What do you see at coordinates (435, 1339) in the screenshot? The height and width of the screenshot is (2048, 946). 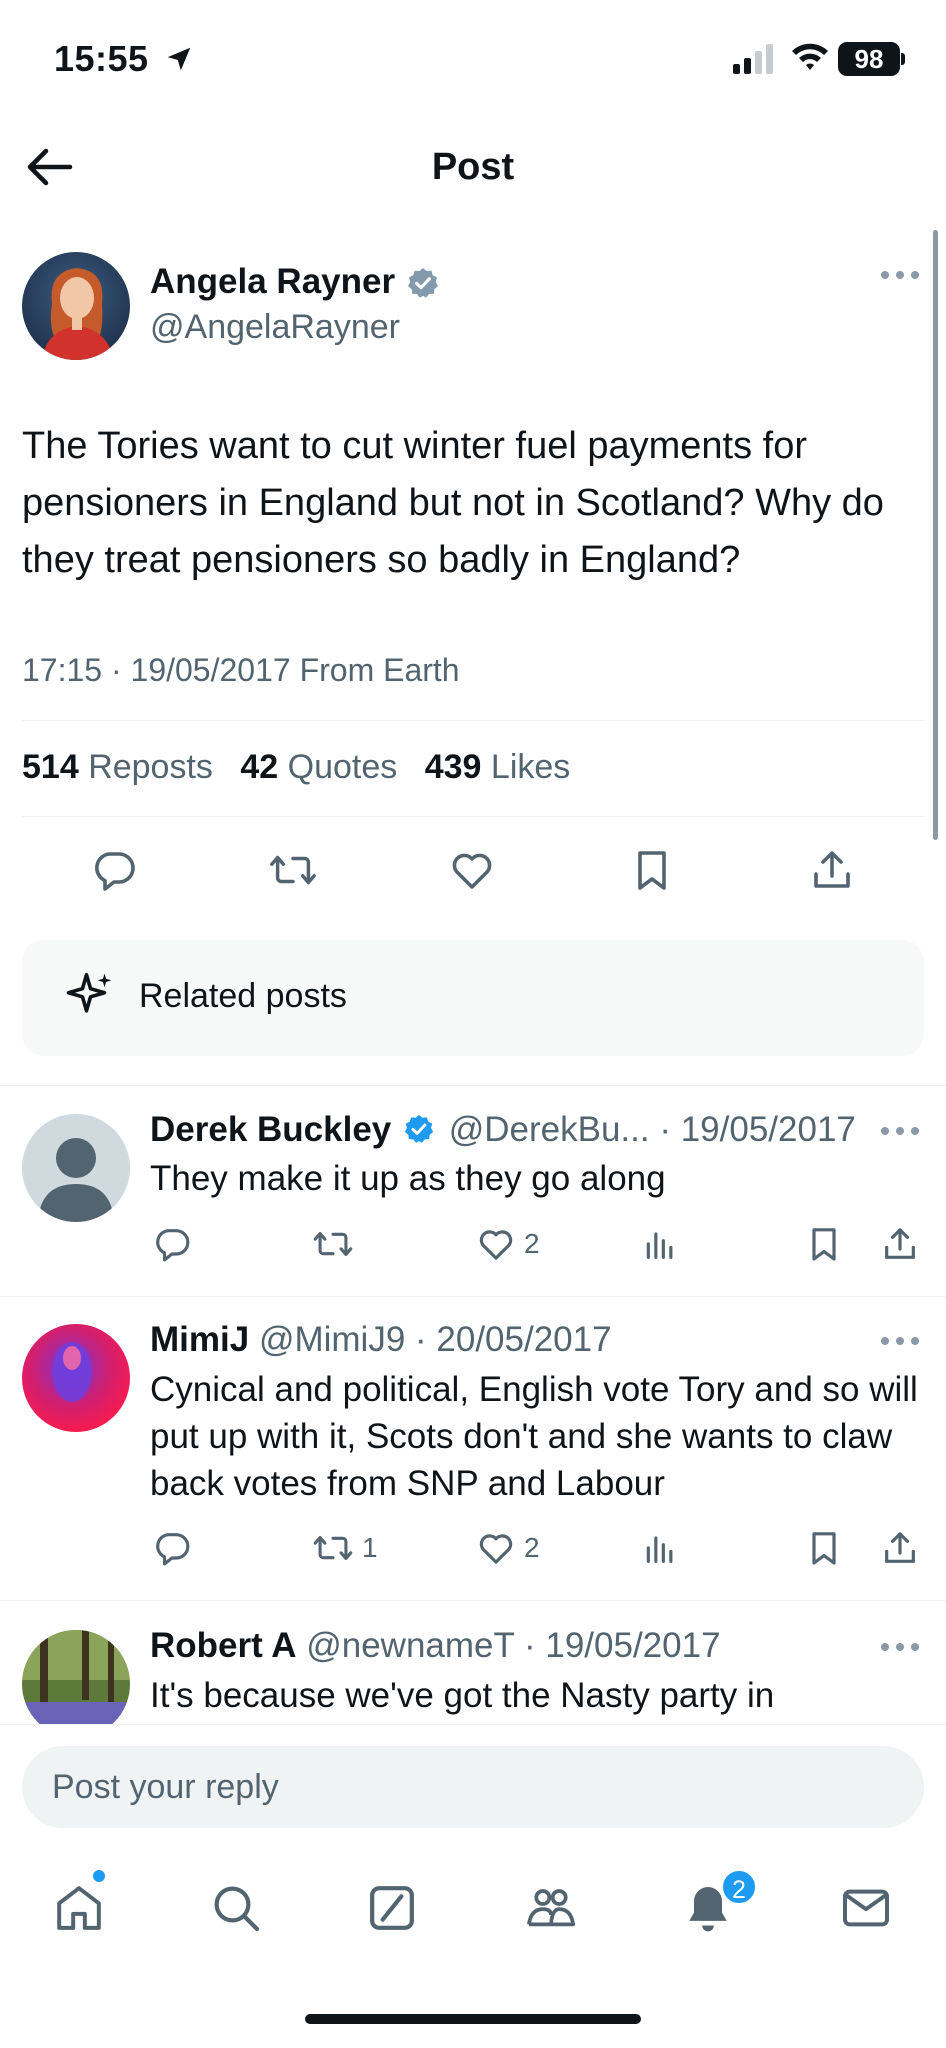 I see `reply-handle-date: @MimiJ9 · 20/05/2017` at bounding box center [435, 1339].